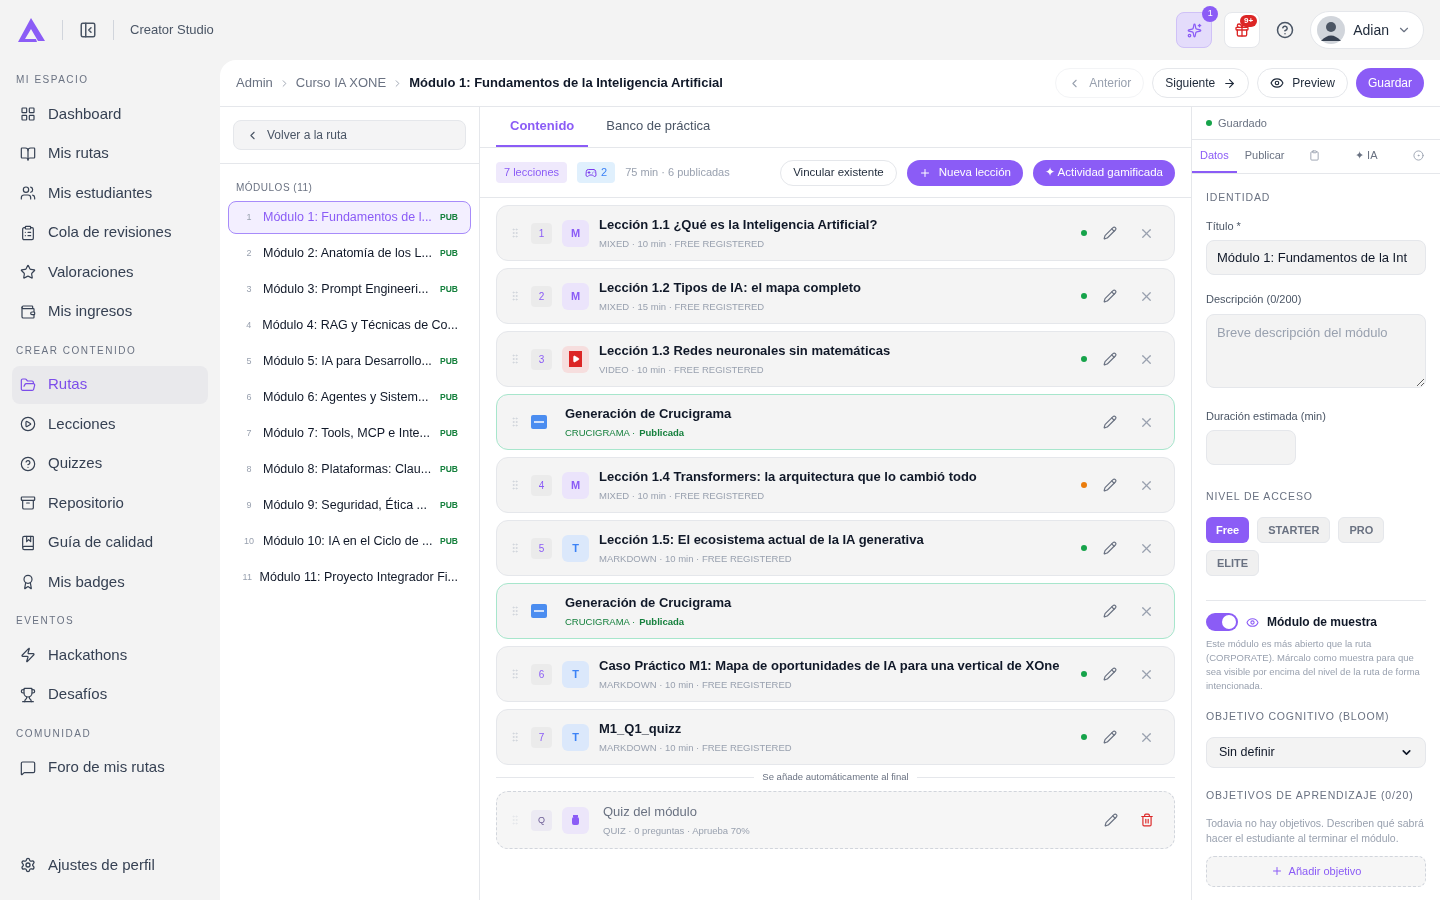 This screenshot has width=1440, height=900. I want to click on sidebar-toggle-icon, so click(88, 30).